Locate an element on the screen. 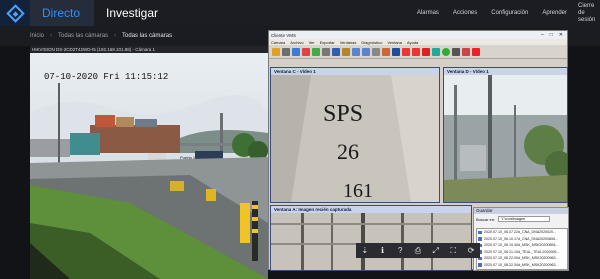  menu-item: Ventana is located at coordinates (394, 42).